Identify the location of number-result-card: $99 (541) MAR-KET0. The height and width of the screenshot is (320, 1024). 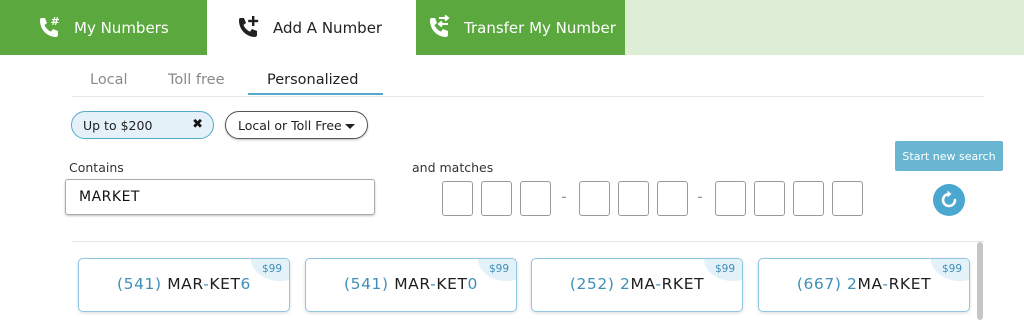
(411, 285).